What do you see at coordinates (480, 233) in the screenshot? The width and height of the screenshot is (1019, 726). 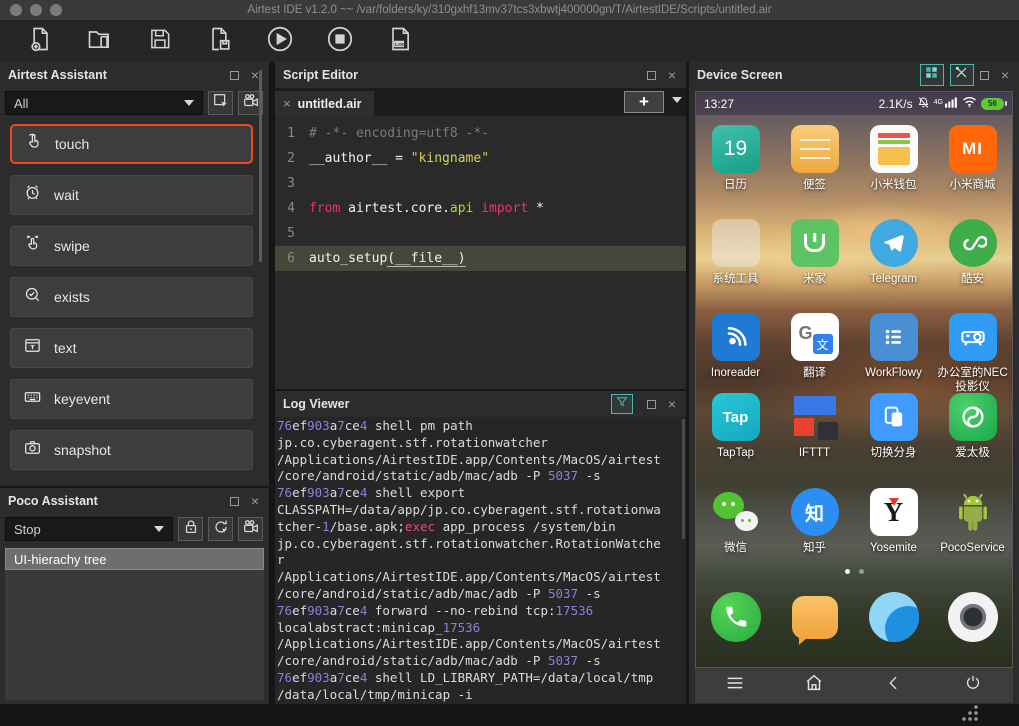 I see `code-line-5: 5` at bounding box center [480, 233].